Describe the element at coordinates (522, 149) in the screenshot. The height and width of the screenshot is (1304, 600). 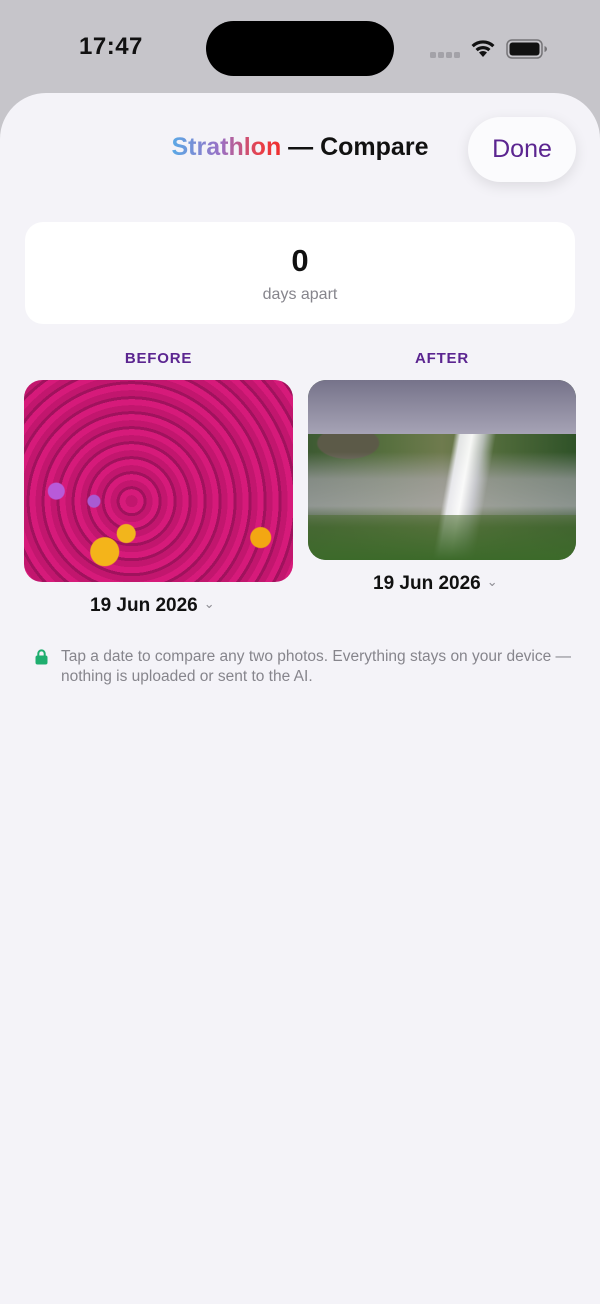
I see `done-button: Done` at that location.